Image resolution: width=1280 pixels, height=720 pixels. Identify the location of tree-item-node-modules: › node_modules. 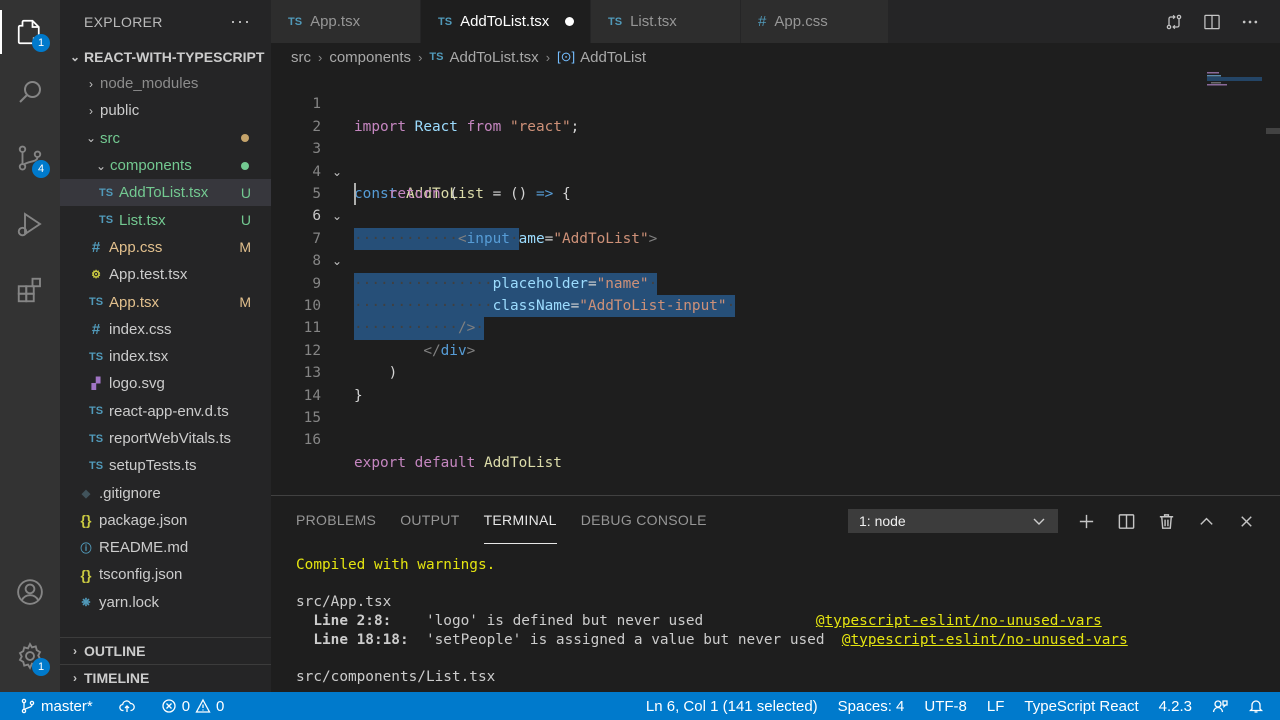
(165, 83).